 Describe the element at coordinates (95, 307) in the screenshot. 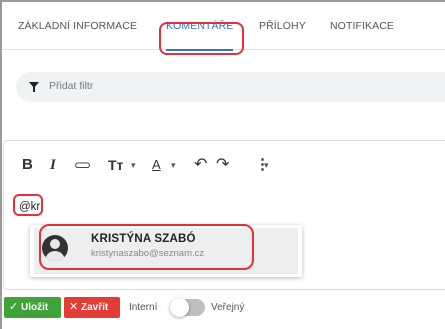

I see `close-button-label: Zavřít` at that location.